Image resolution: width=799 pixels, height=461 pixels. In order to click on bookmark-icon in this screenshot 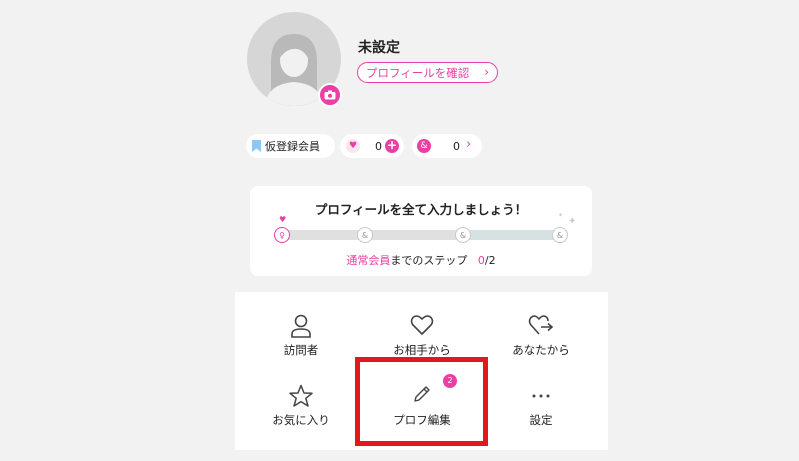, I will do `click(256, 146)`.